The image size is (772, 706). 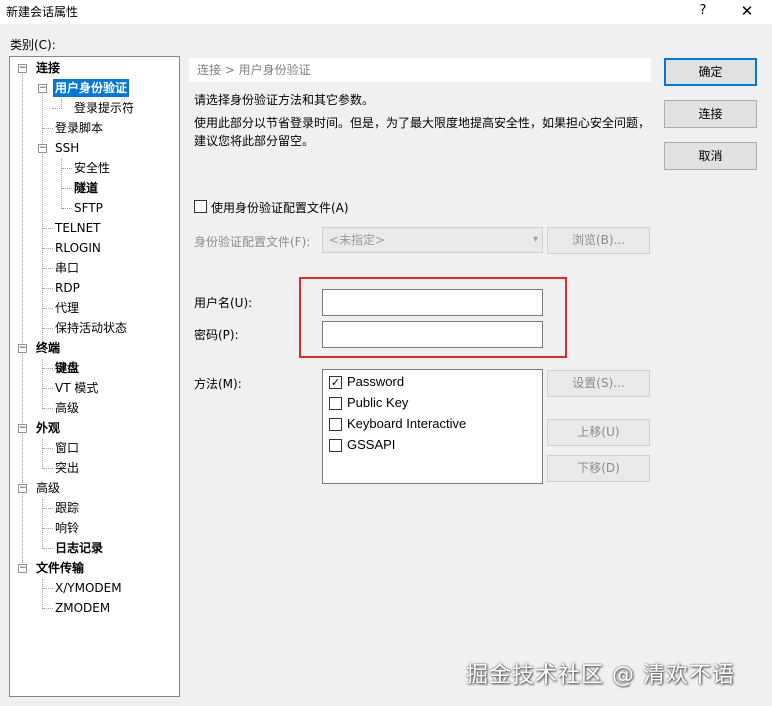 I want to click on description-line-2: 建议您将此部分留空。, so click(x=254, y=141).